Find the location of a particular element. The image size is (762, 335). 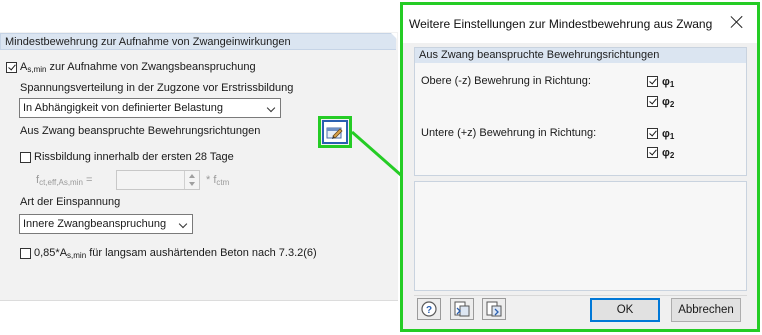

restraint-dropdown: Innere Zwangbeanspruchung is located at coordinates (106, 224).